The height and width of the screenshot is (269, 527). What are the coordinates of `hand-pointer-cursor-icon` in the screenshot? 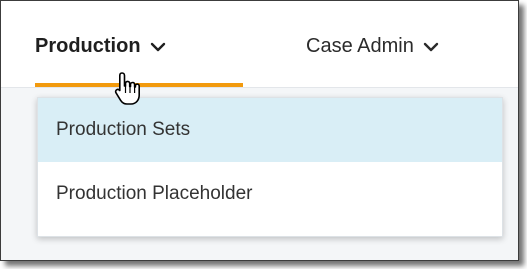 It's located at (127, 88).